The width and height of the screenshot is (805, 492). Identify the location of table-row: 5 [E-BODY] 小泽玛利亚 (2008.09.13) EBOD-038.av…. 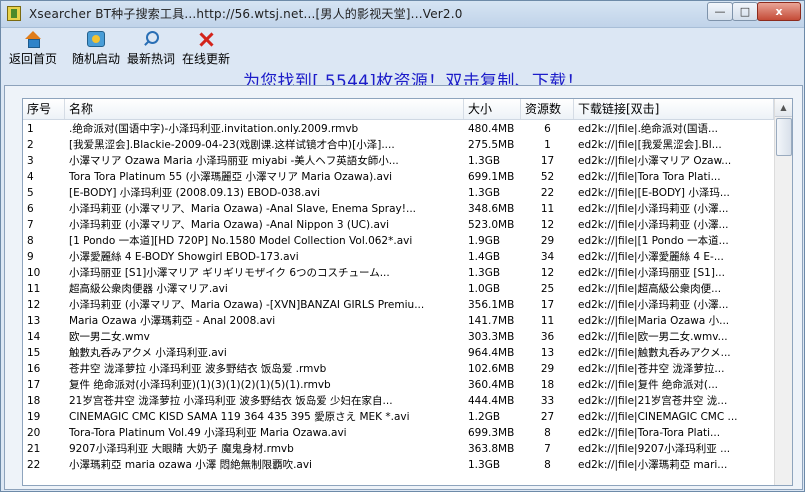
(398, 193).